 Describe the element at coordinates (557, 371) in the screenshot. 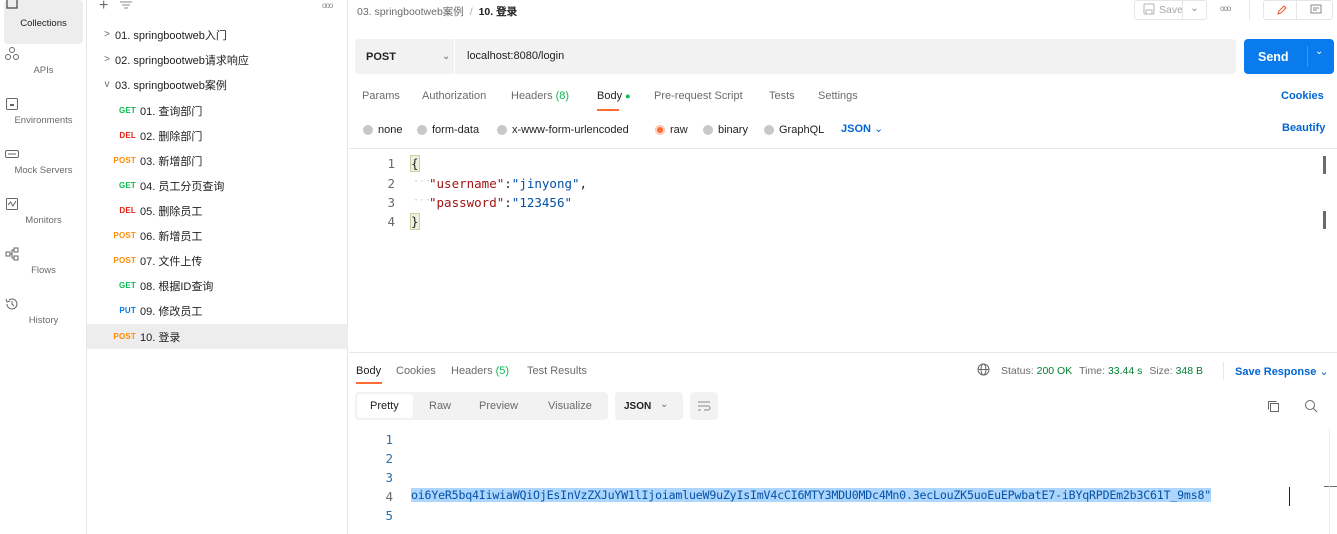

I see `resp-tab-test-results: Test Results` at that location.